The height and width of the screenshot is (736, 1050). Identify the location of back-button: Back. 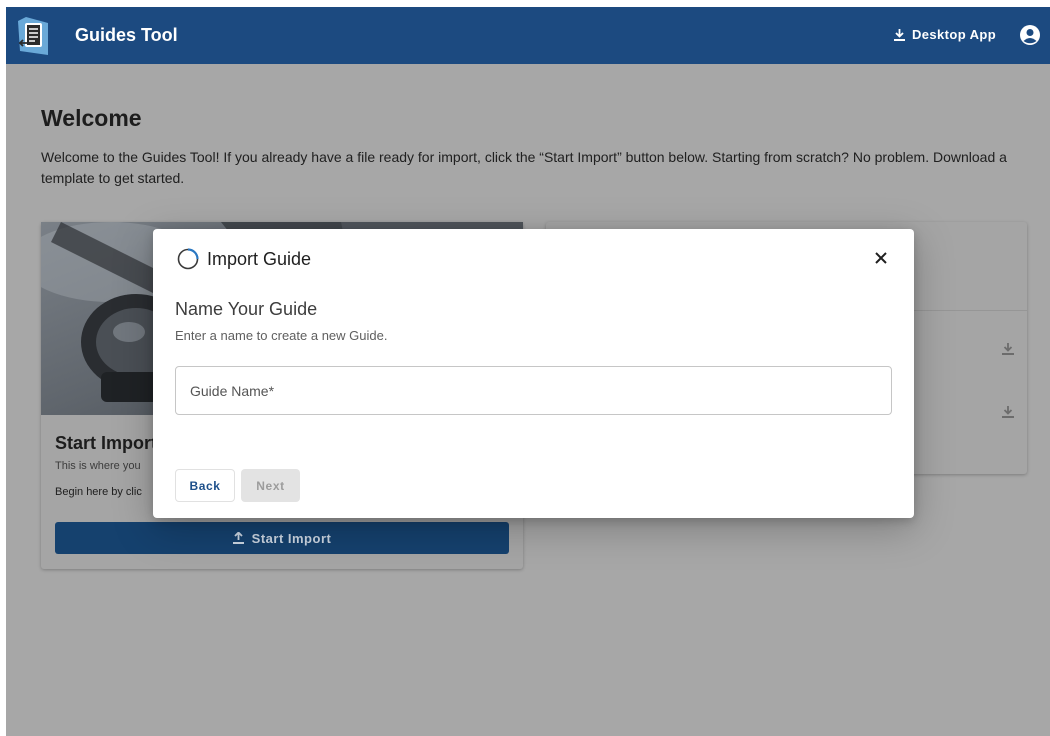
(205, 485).